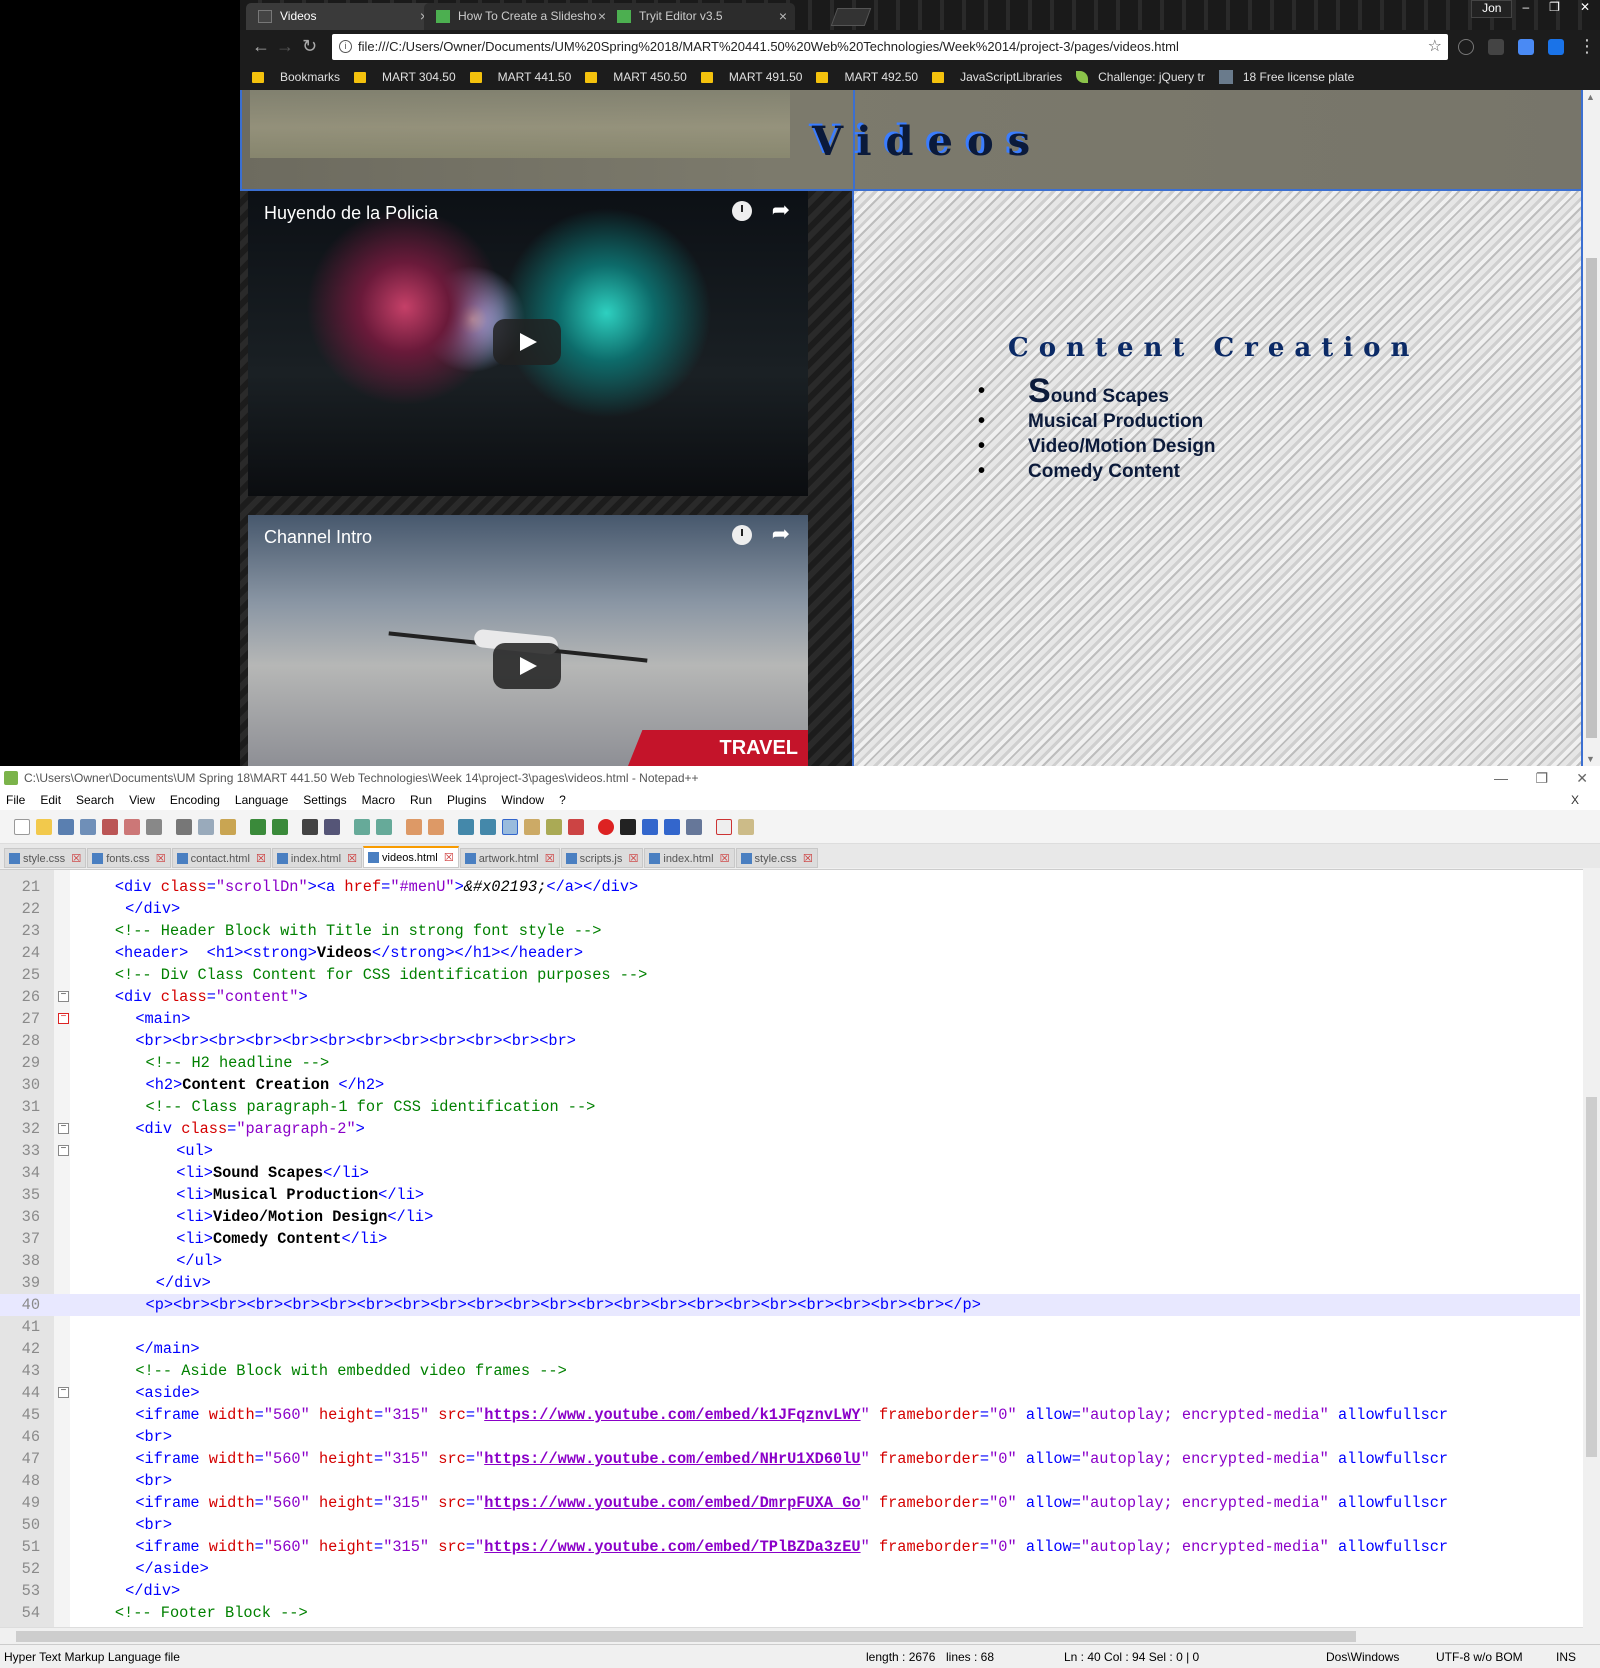  I want to click on file-tab: style.css ☒, so click(776, 858).